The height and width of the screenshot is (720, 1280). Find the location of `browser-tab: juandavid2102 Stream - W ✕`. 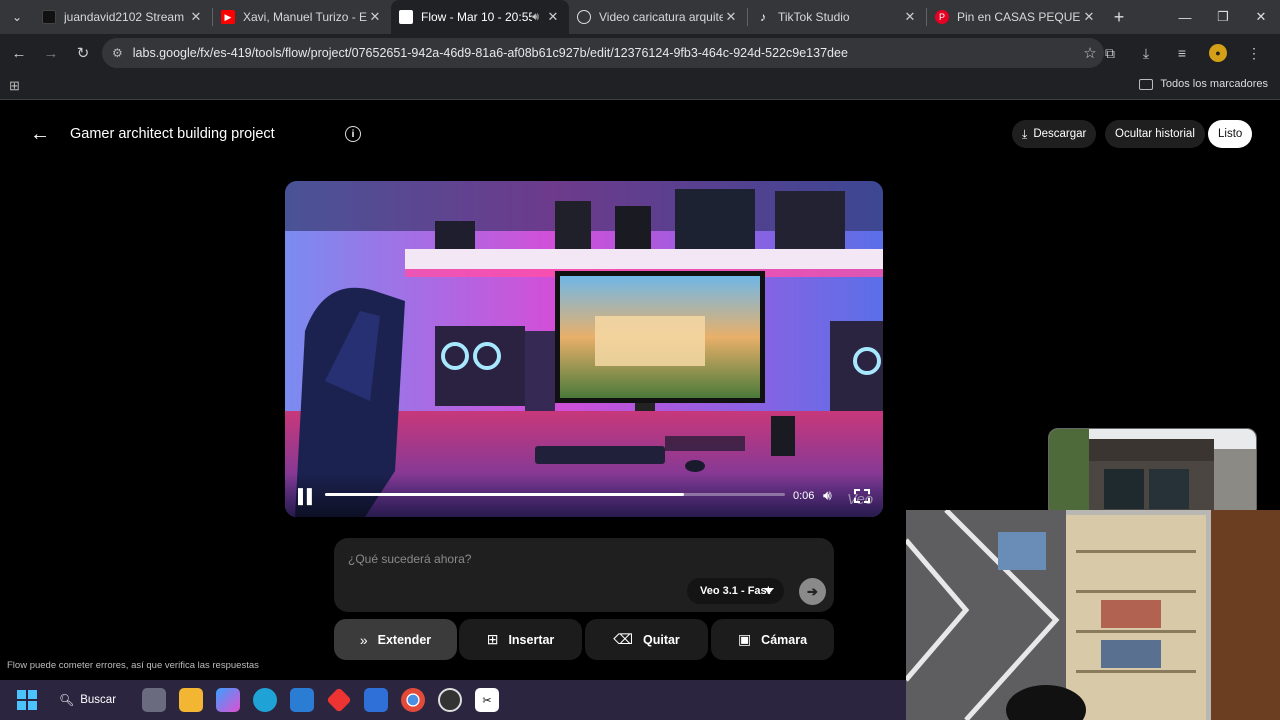

browser-tab: juandavid2102 Stream - W ✕ is located at coordinates (123, 17).